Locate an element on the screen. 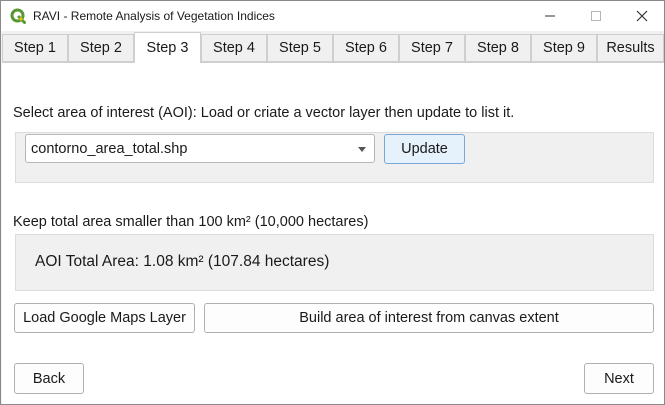 The image size is (665, 405). aoi-layer-selected-value: contorno_area_total.shp is located at coordinates (109, 148).